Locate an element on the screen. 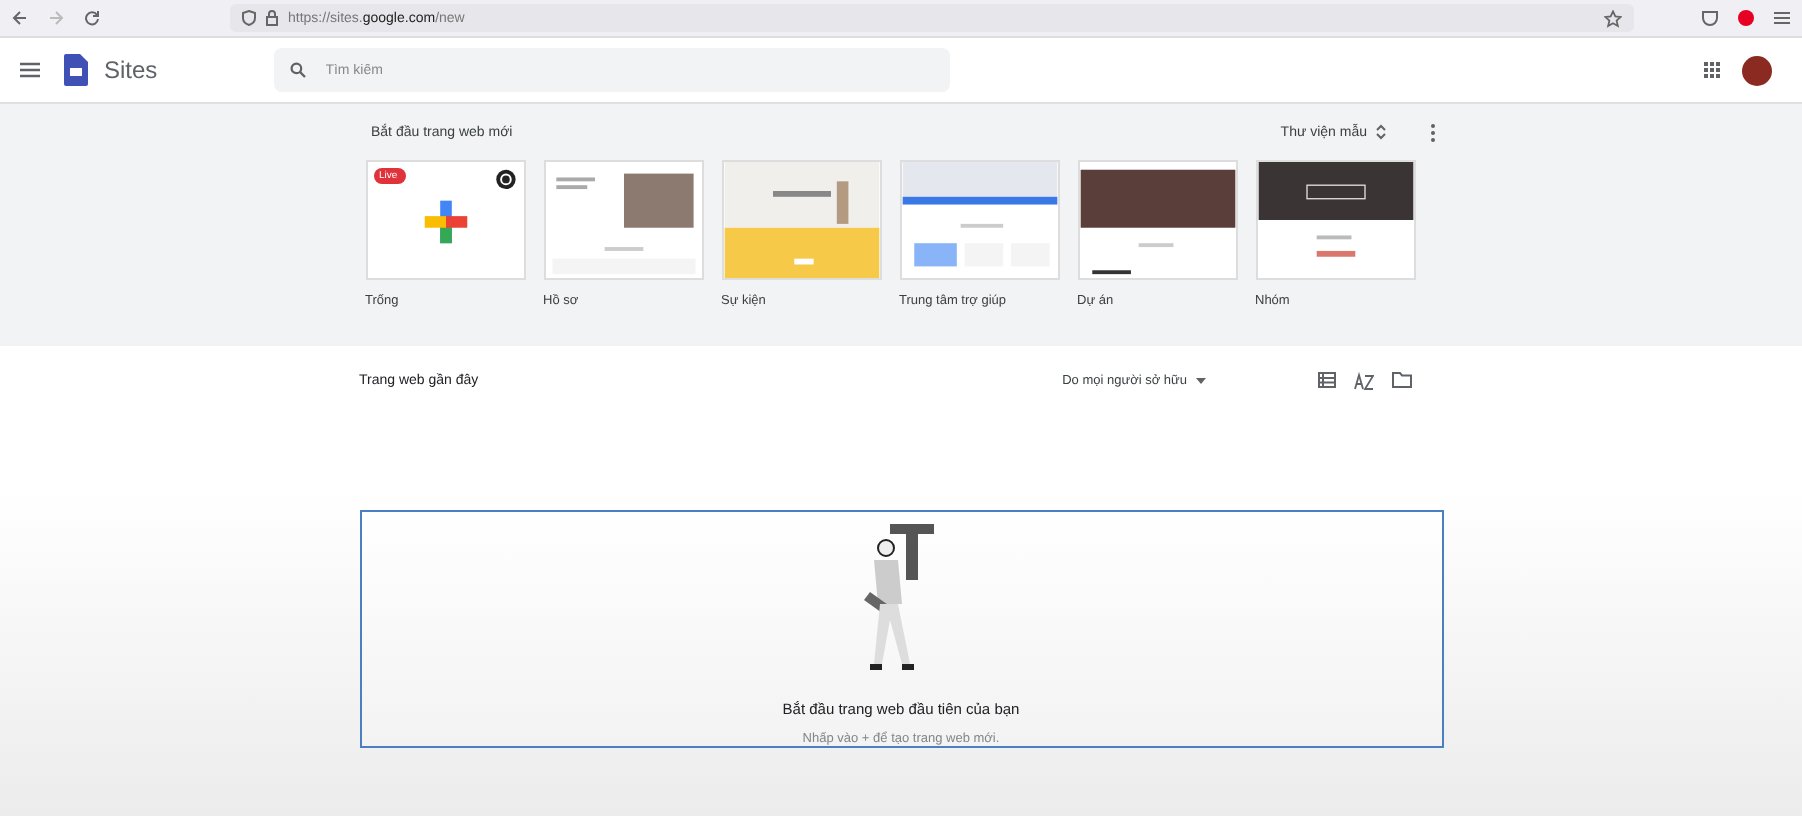 The height and width of the screenshot is (816, 1802). apps-grid-icon is located at coordinates (1712, 70).